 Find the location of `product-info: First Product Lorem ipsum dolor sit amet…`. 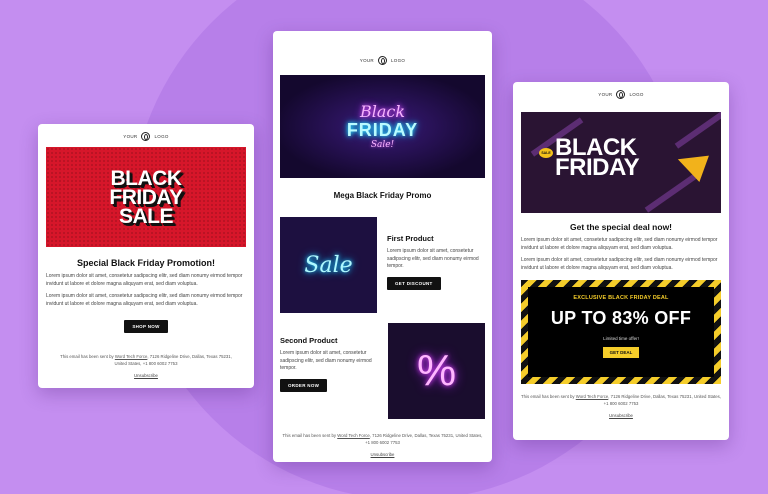

product-info: First Product Lorem ipsum dolor sit amet… is located at coordinates (431, 265).